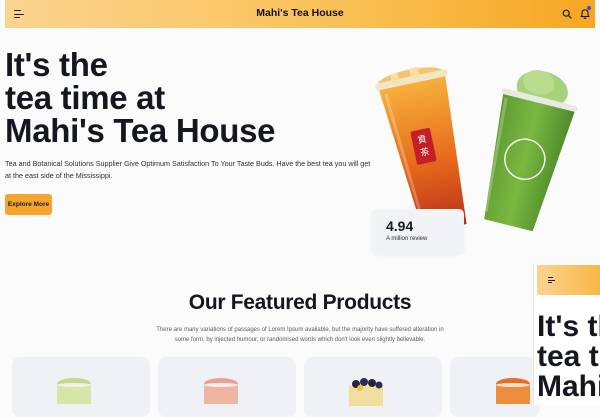 Image resolution: width=600 pixels, height=417 pixels. Describe the element at coordinates (300, 302) in the screenshot. I see `featured-section-title: Our Featured Products` at that location.